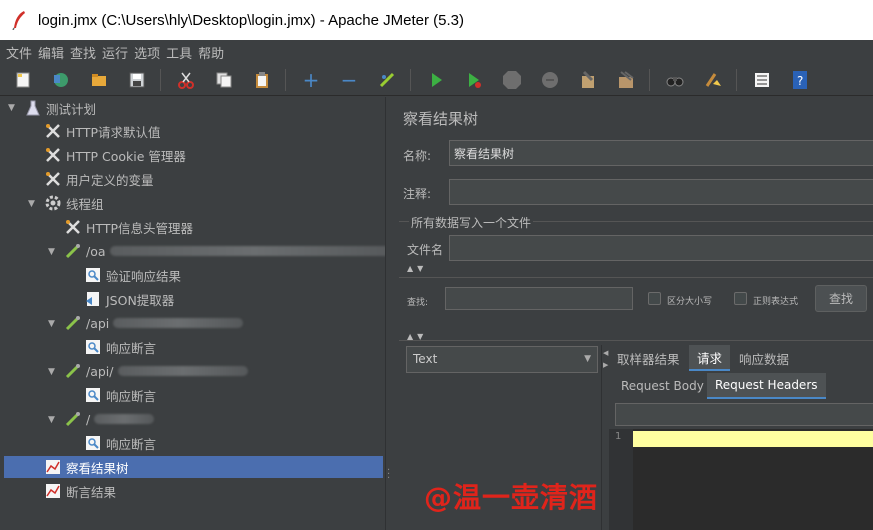 Image resolution: width=873 pixels, height=530 pixels. What do you see at coordinates (61, 80) in the screenshot?
I see `templates-icon` at bounding box center [61, 80].